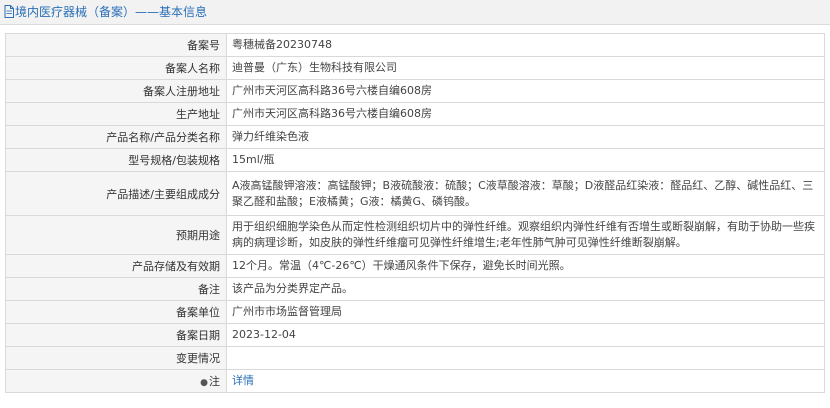  Describe the element at coordinates (525, 335) in the screenshot. I see `field-value: 2023-12-04` at that location.